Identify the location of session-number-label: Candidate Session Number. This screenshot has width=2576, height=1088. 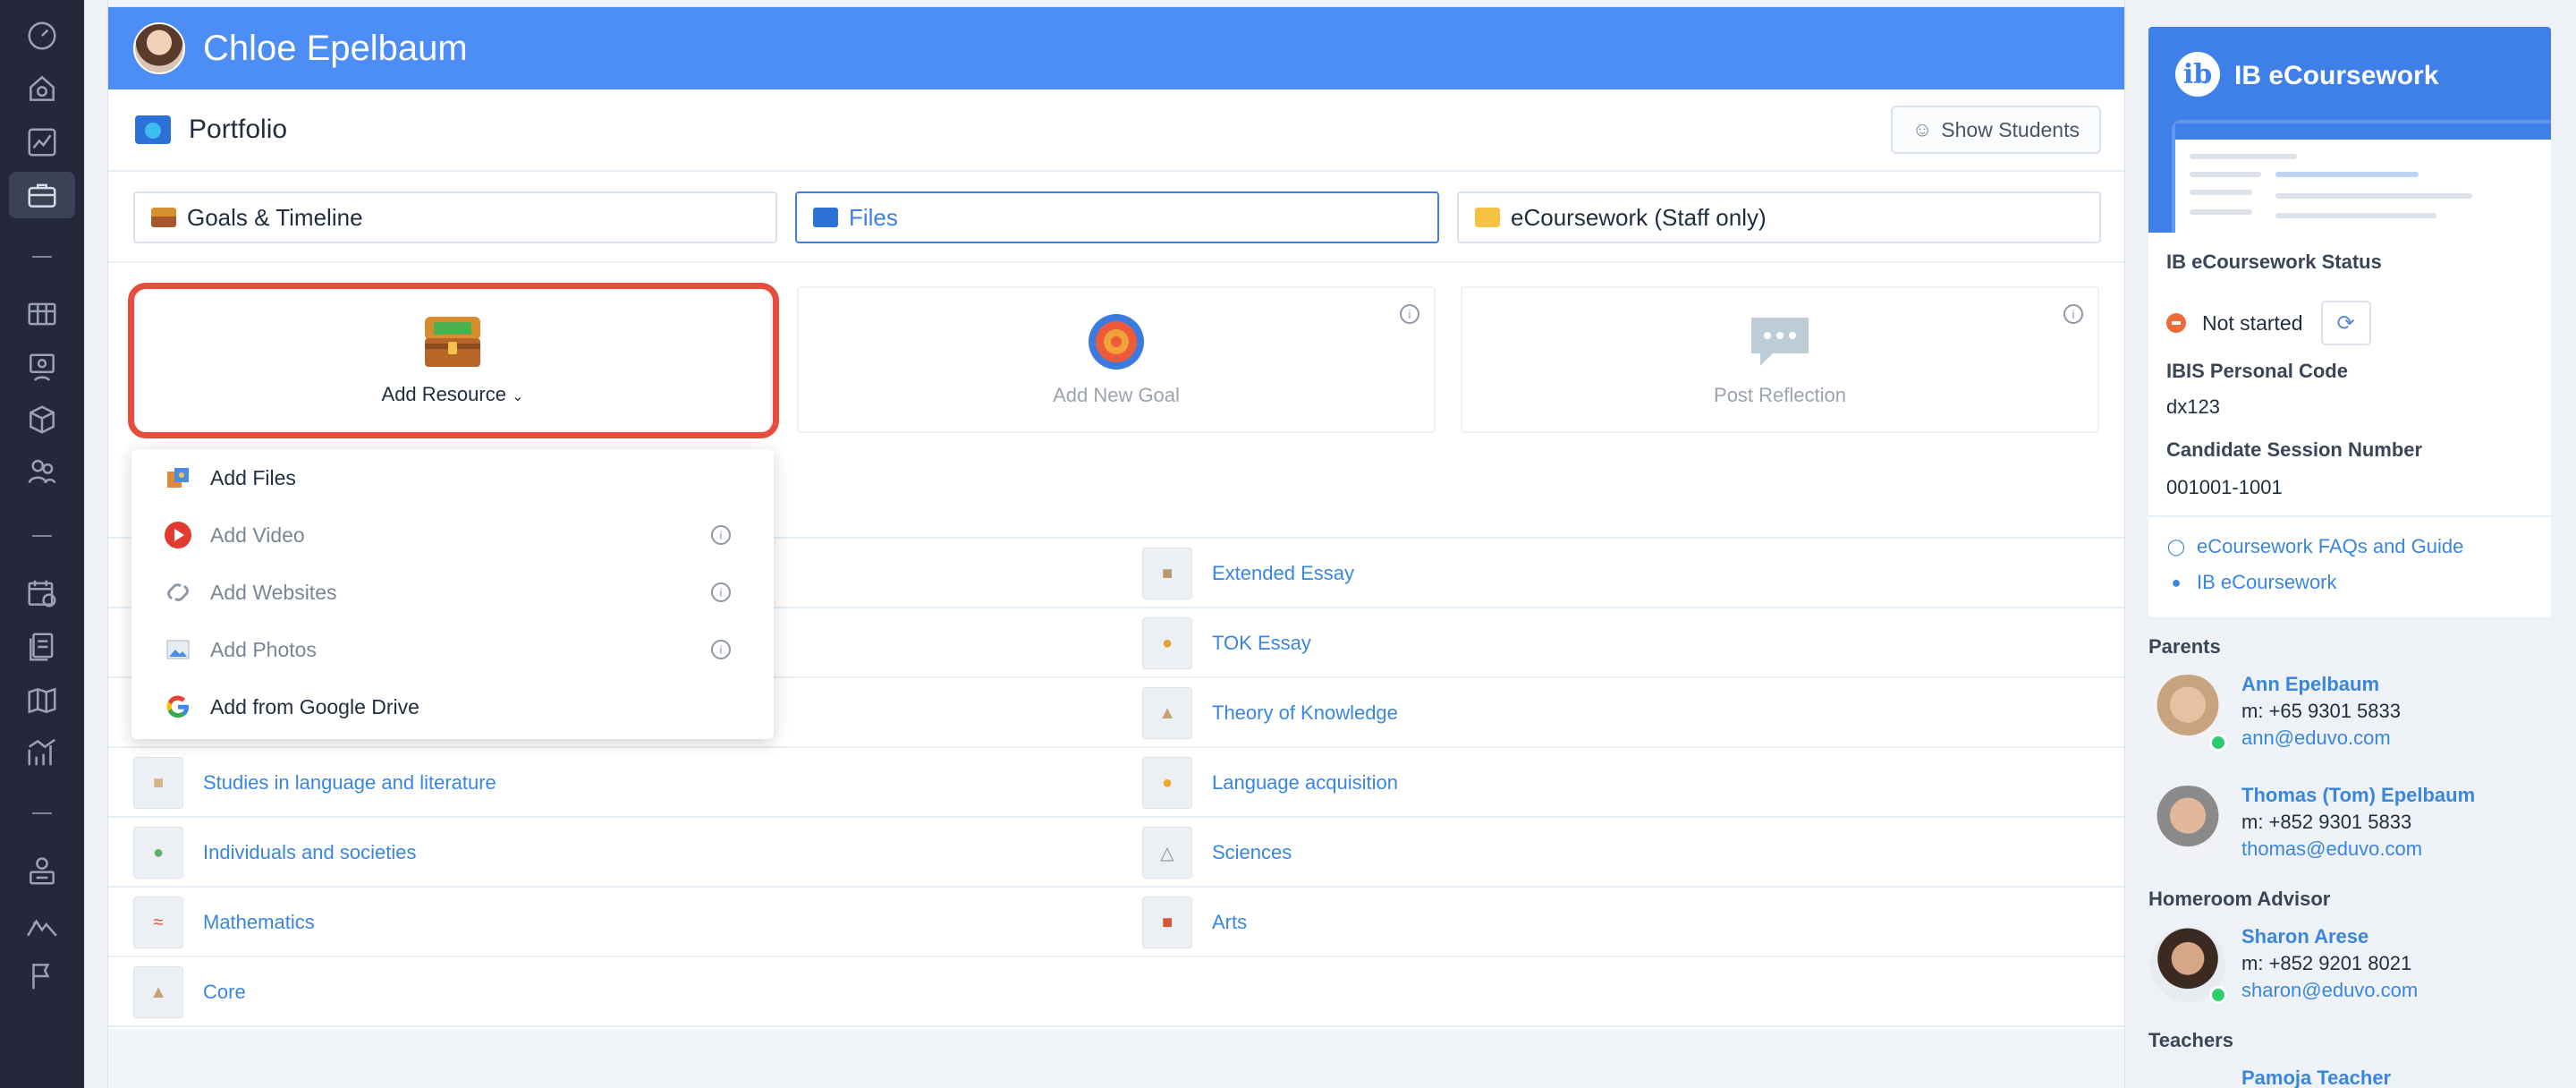
(2294, 449).